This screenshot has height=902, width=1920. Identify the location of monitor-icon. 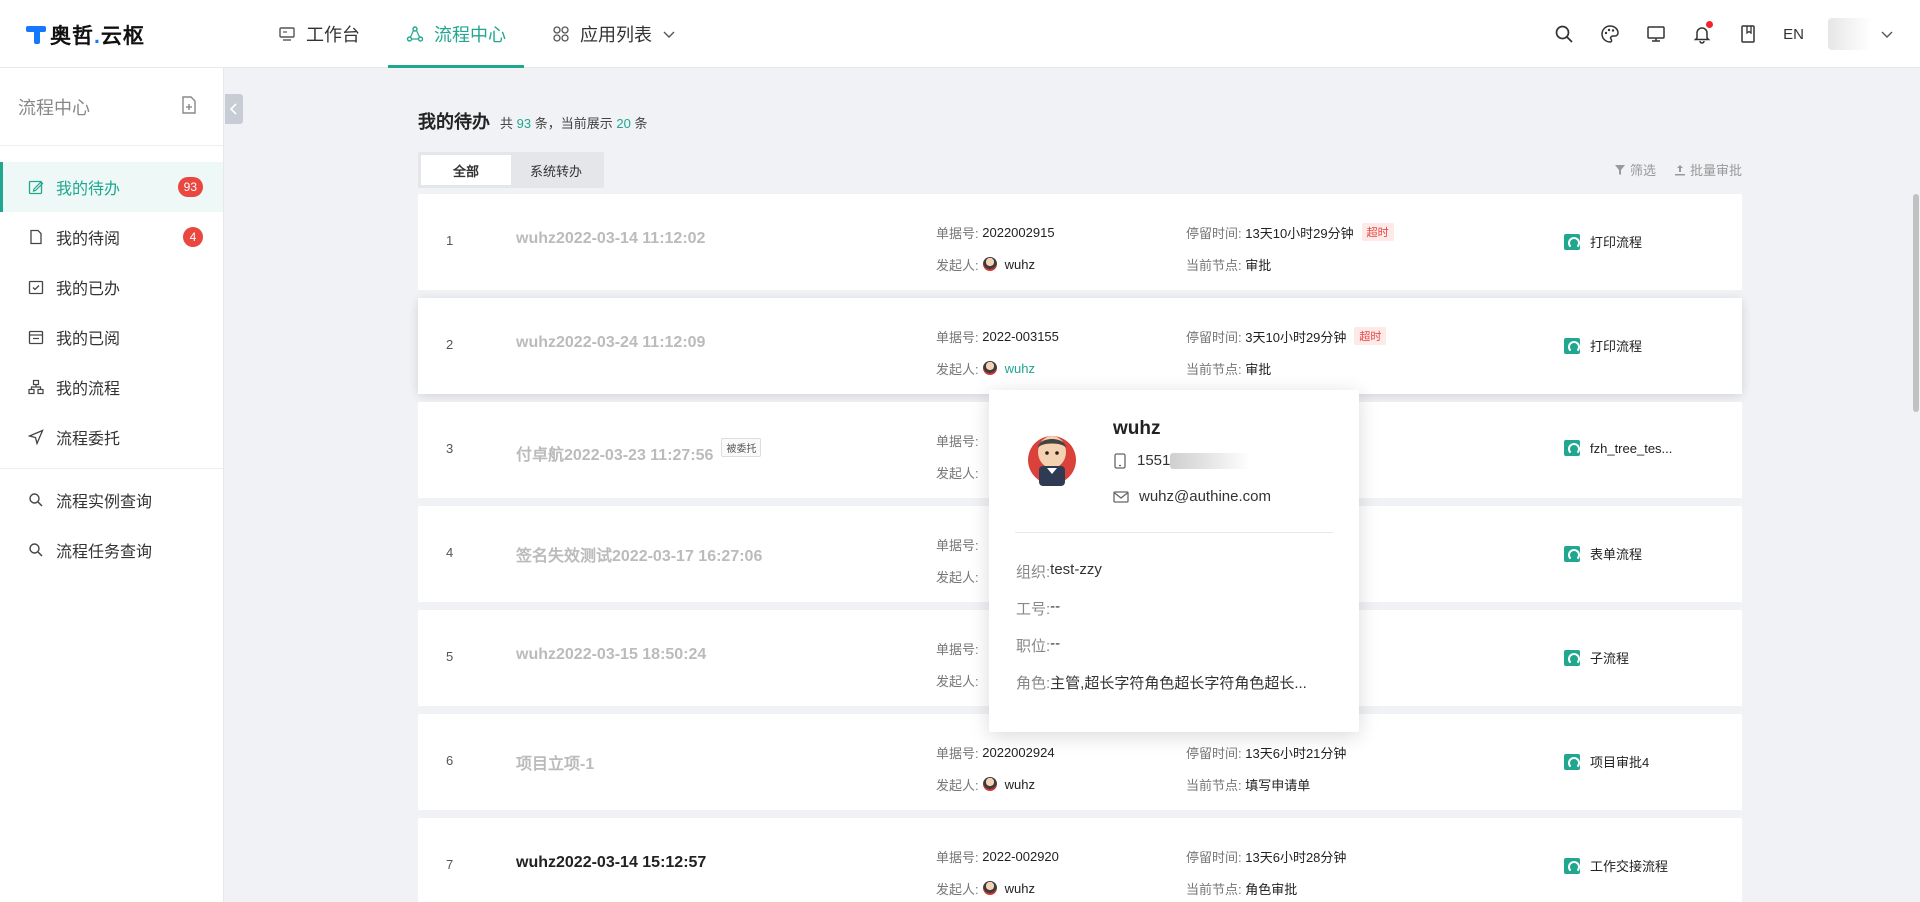
(287, 34).